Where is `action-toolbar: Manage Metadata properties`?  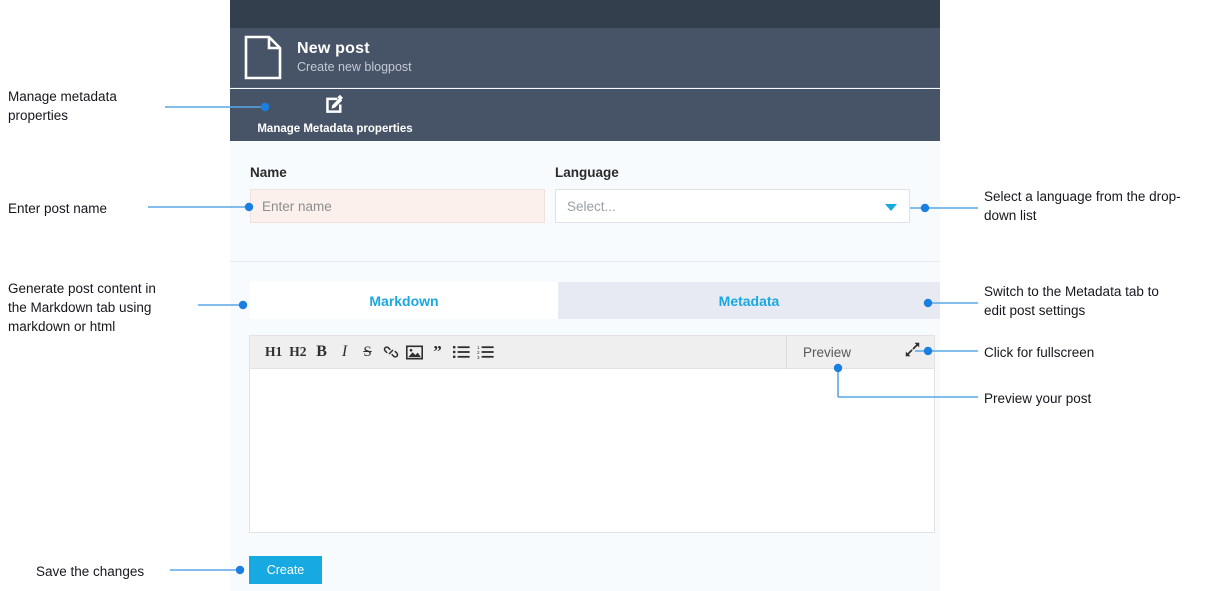 action-toolbar: Manage Metadata properties is located at coordinates (585, 115).